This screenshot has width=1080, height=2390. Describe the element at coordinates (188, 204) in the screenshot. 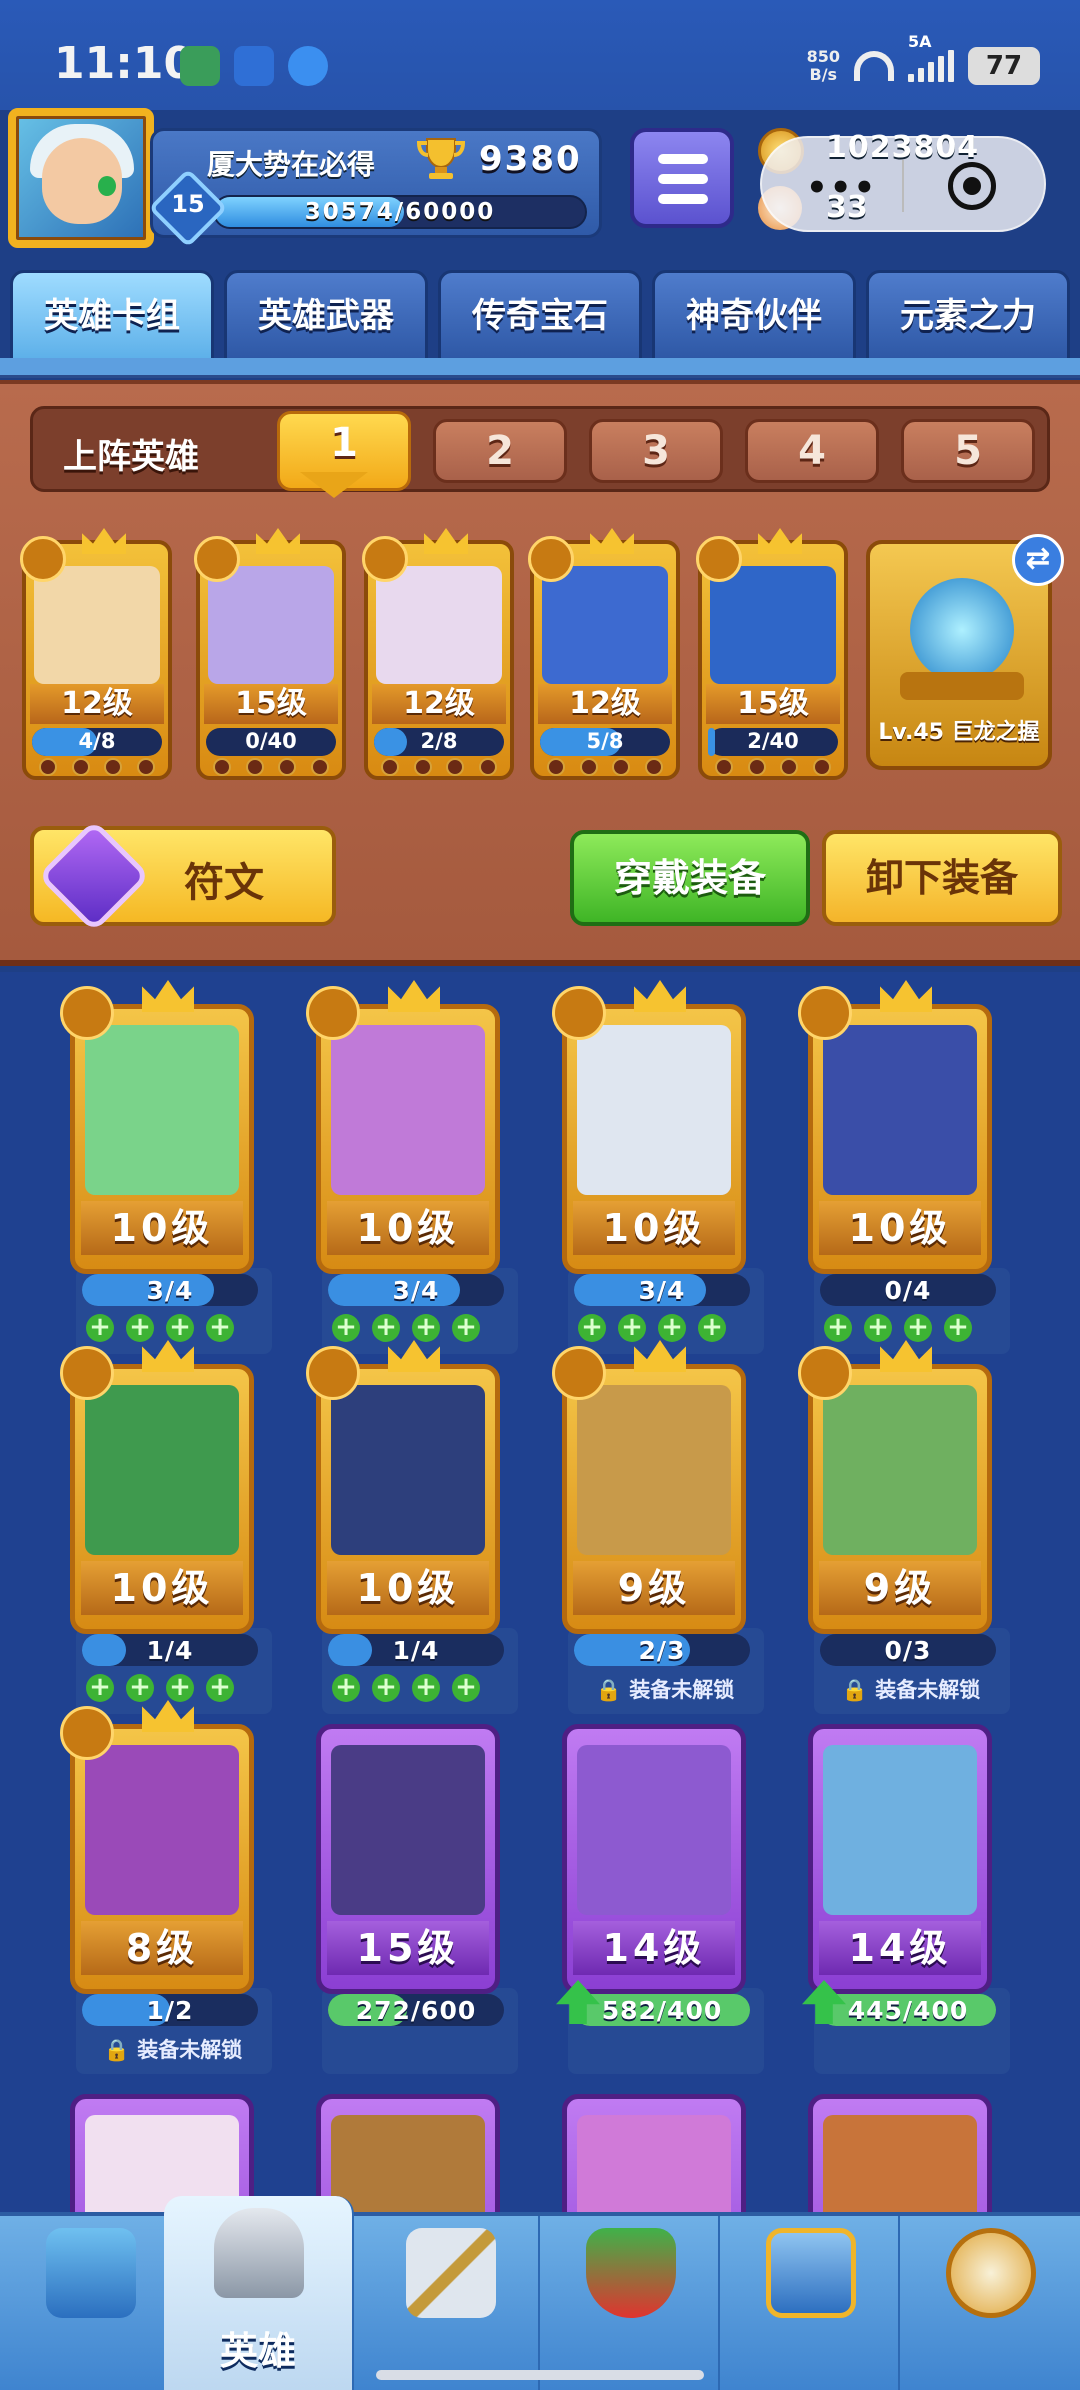

I see `player-level: 15` at that location.